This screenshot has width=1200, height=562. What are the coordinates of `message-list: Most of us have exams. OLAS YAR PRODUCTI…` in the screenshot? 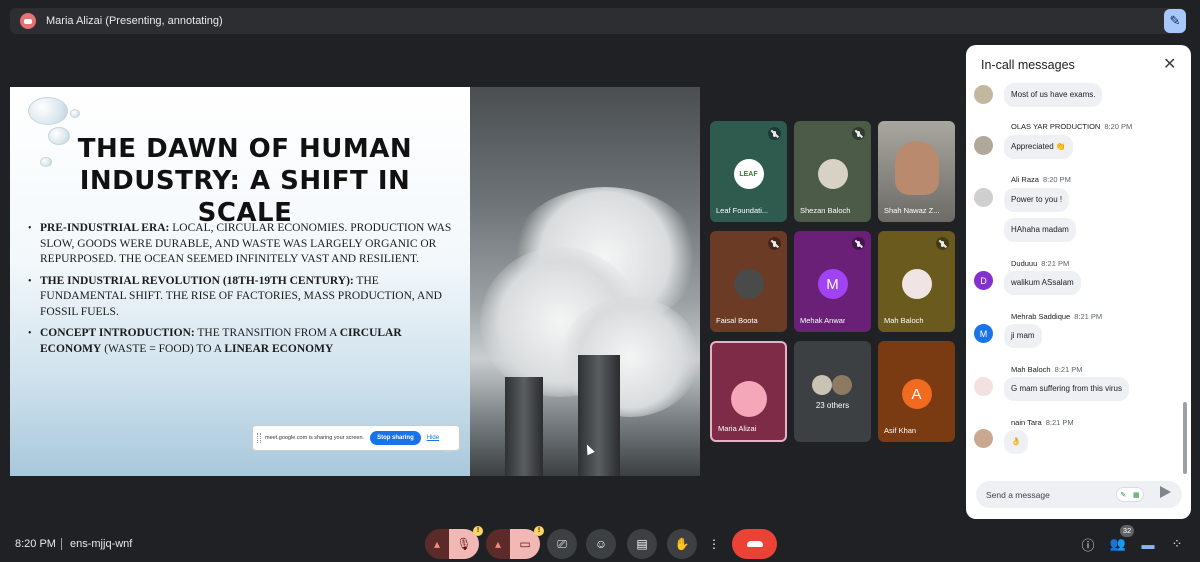 It's located at (1078, 276).